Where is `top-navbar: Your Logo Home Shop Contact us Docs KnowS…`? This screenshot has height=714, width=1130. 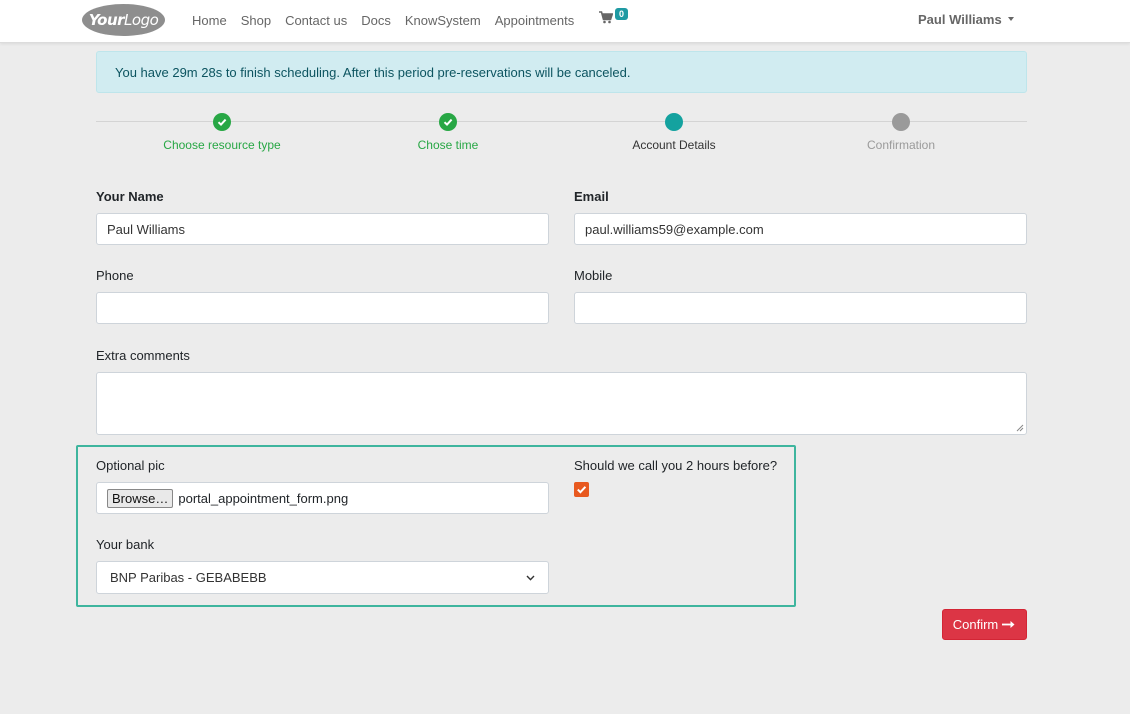
top-navbar: Your Logo Home Shop Contact us Docs KnowS… is located at coordinates (565, 21).